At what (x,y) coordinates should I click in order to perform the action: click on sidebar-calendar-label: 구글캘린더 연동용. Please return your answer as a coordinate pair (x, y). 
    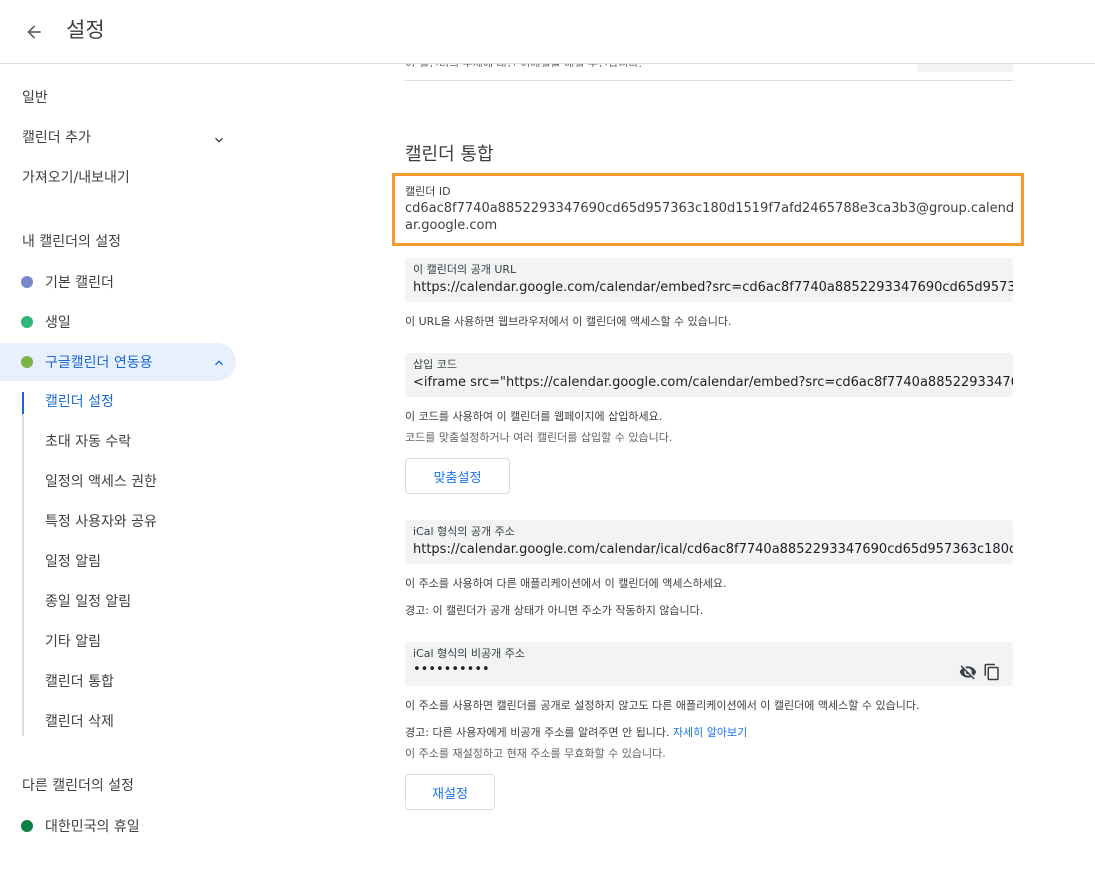
    Looking at the image, I should click on (99, 363).